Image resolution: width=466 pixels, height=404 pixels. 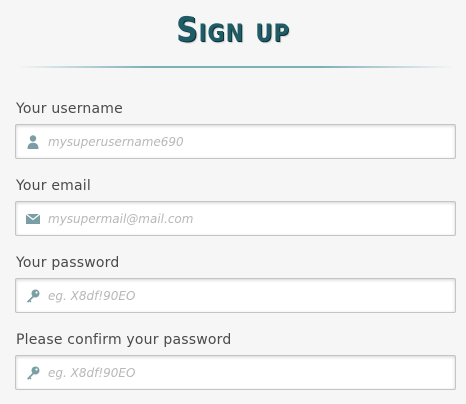 I want to click on title-divider, so click(x=235, y=67).